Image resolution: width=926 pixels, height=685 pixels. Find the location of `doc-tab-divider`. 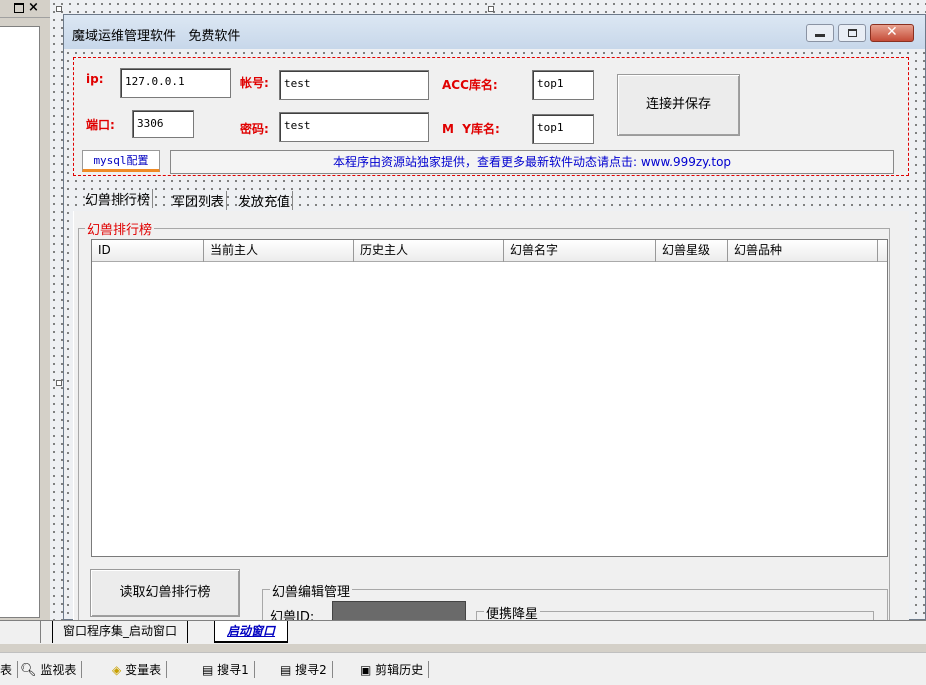

doc-tab-divider is located at coordinates (40, 632).